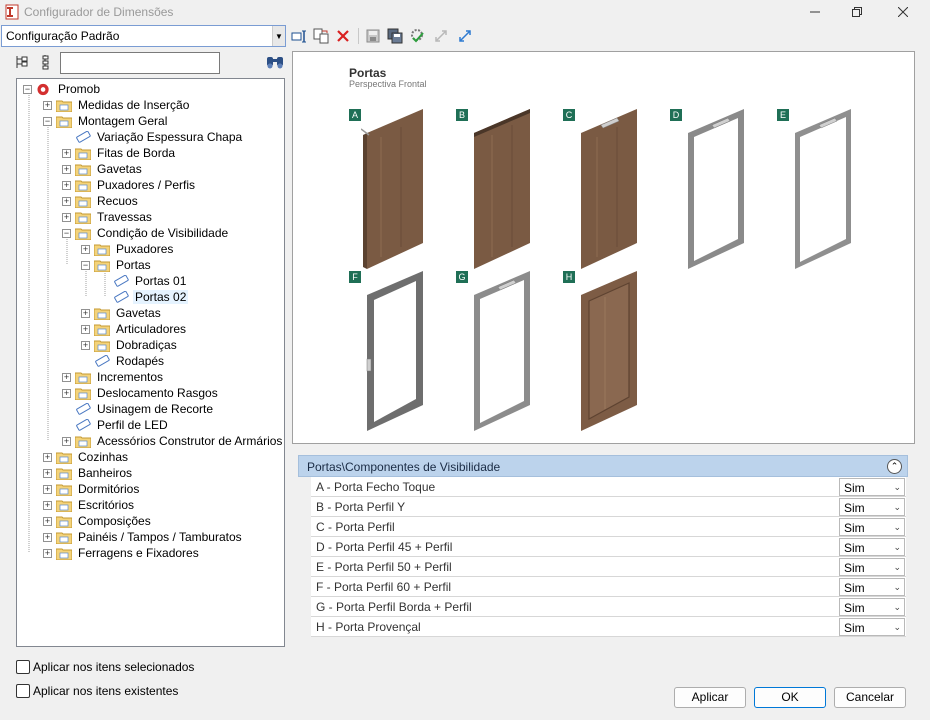 The image size is (930, 720). What do you see at coordinates (119, 153) in the screenshot?
I see `tree-item-fitas-borda: + Fitas de Borda` at bounding box center [119, 153].